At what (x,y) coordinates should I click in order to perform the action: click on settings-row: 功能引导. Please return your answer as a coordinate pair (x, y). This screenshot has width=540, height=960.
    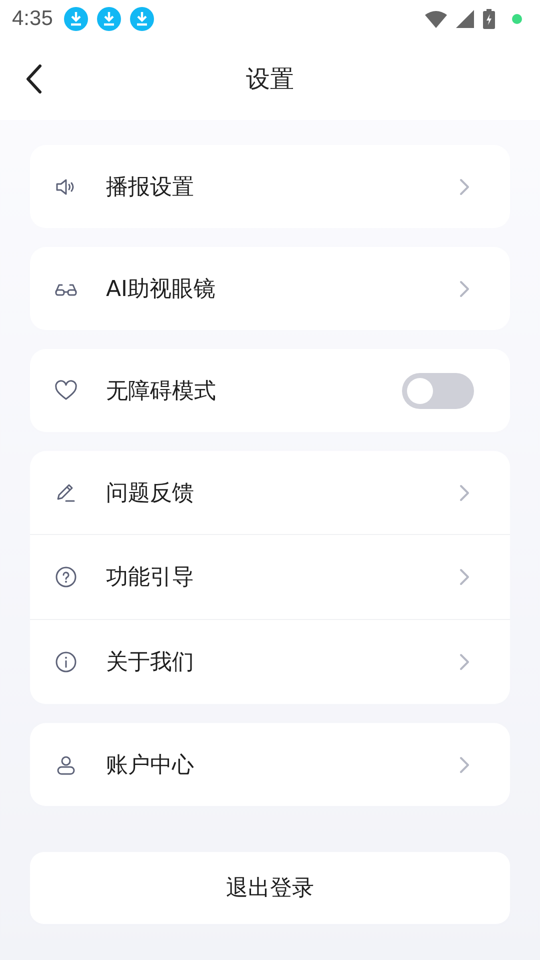
    Looking at the image, I should click on (270, 576).